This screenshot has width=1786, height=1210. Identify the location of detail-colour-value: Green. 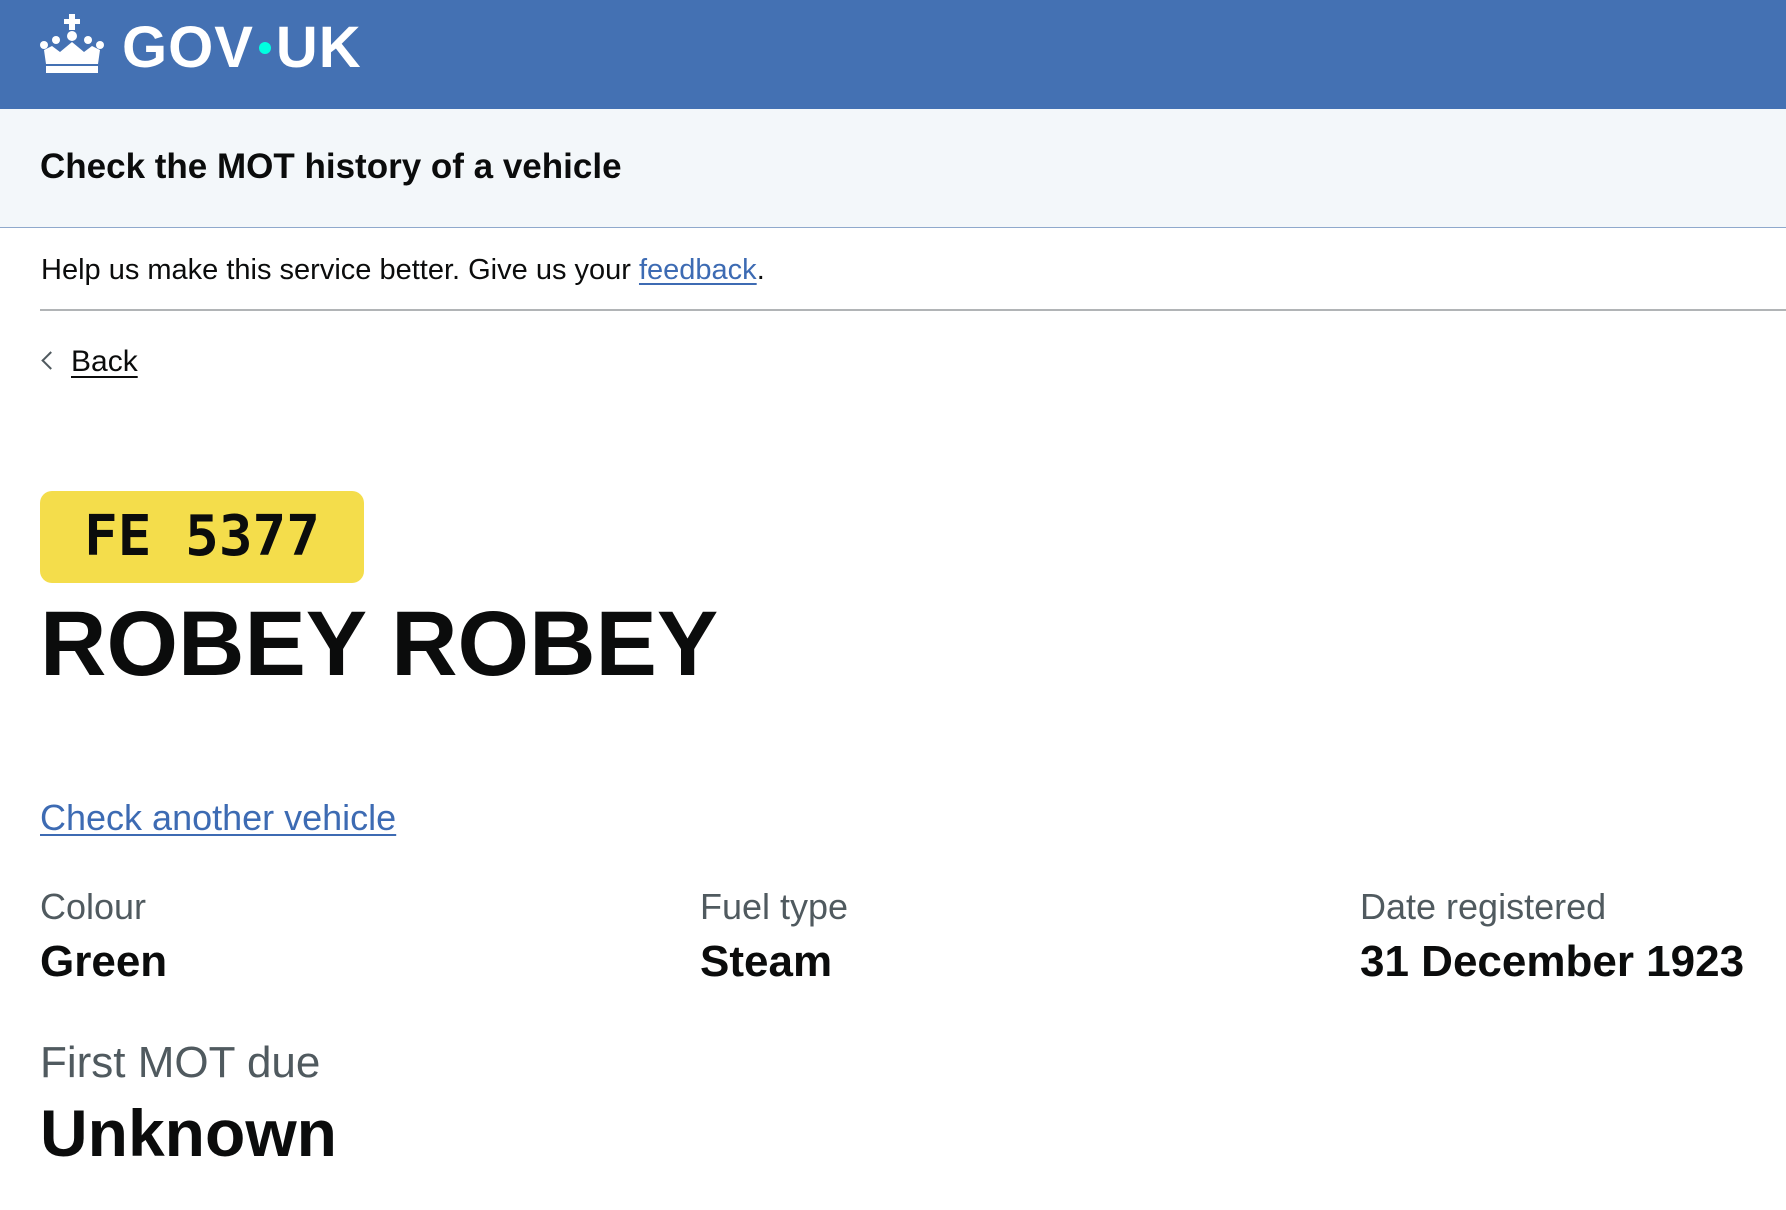
(104, 961).